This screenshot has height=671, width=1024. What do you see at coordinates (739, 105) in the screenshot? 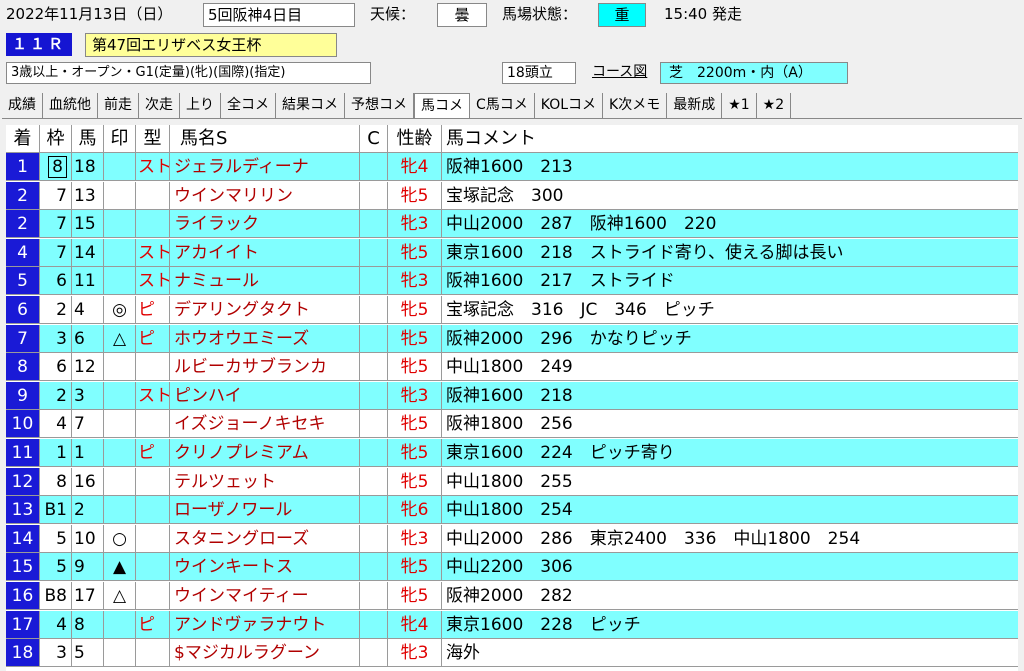
I see `tab-star-1: ★1` at bounding box center [739, 105].